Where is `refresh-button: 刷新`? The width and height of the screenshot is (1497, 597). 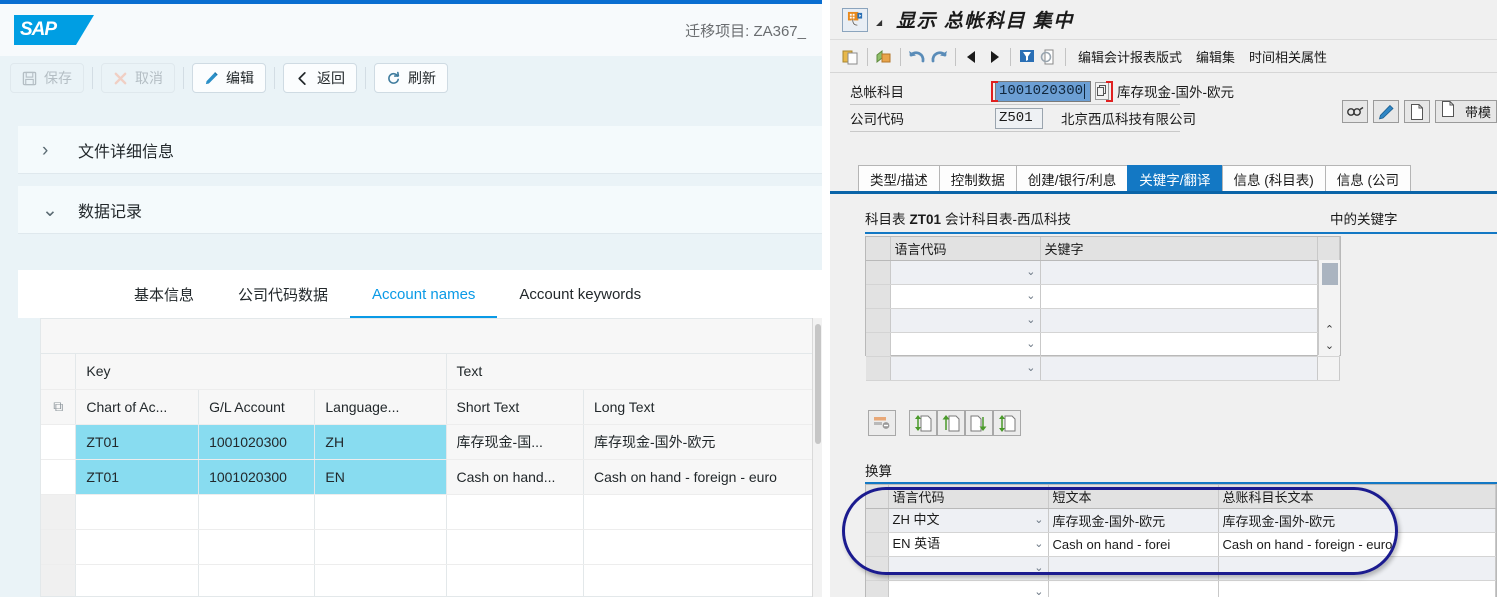 refresh-button: 刷新 is located at coordinates (411, 78).